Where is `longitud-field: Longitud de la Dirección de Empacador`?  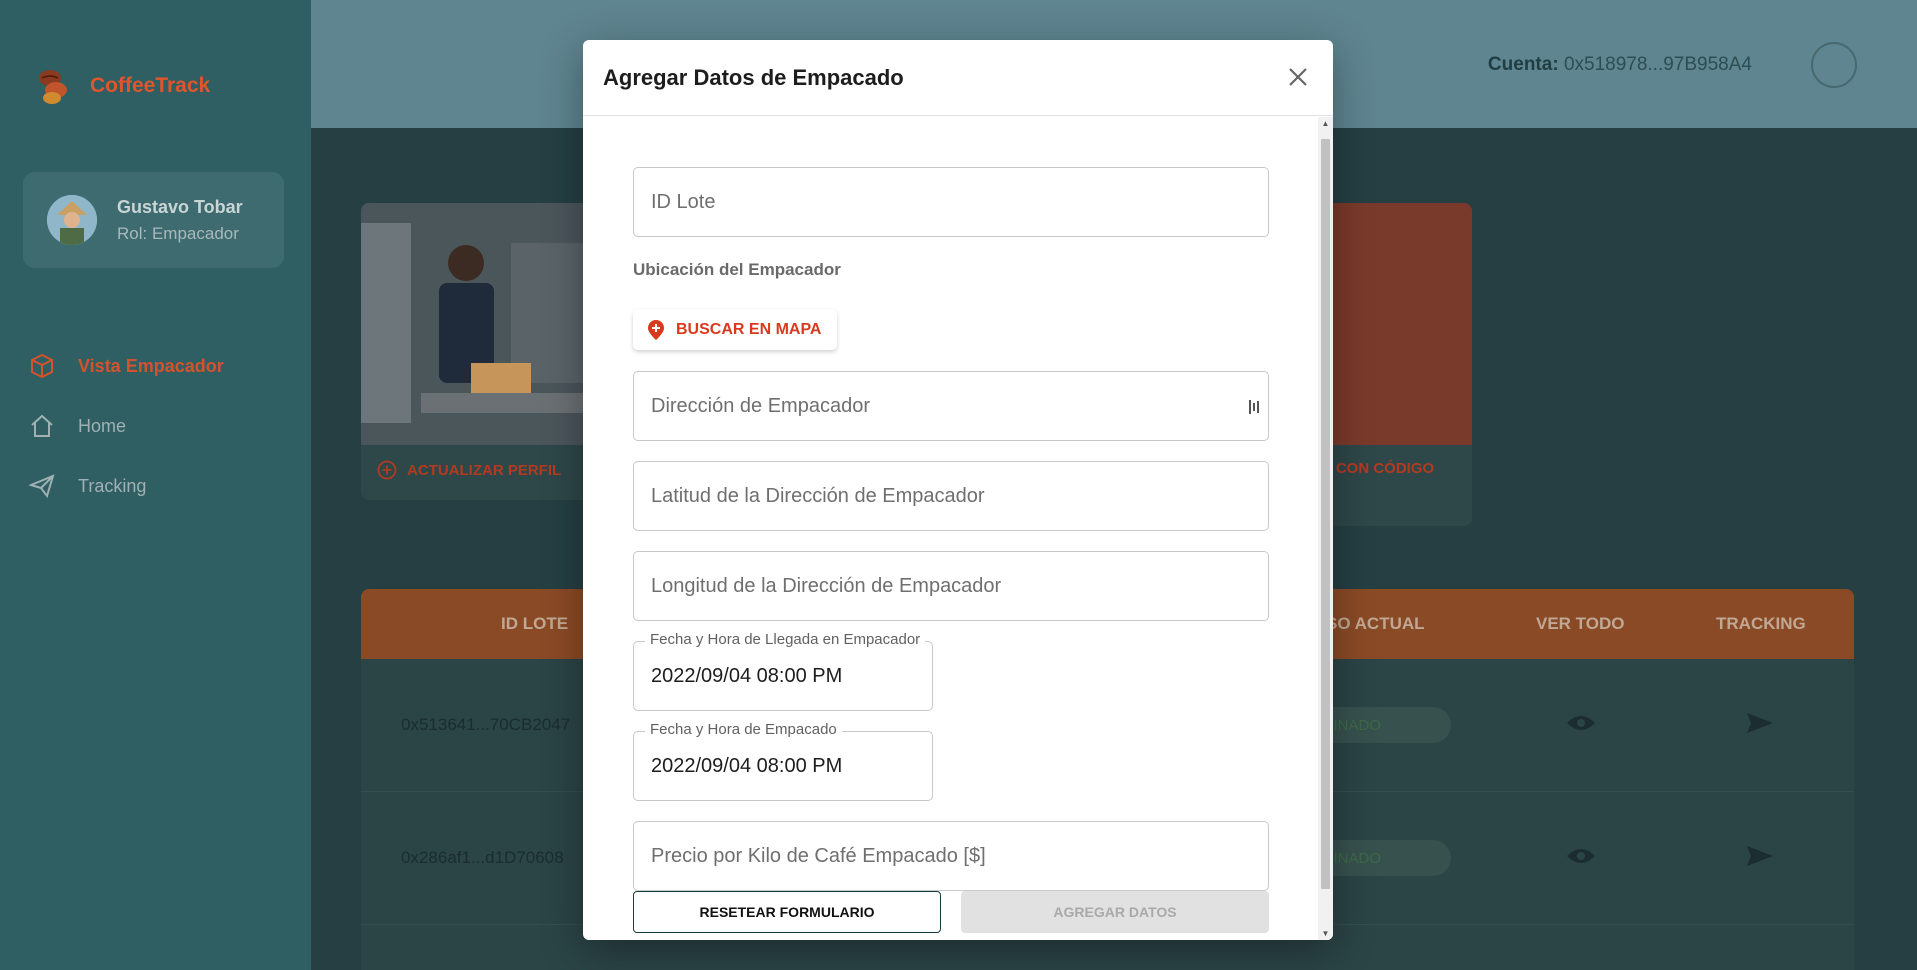
longitud-field: Longitud de la Dirección de Empacador is located at coordinates (951, 586).